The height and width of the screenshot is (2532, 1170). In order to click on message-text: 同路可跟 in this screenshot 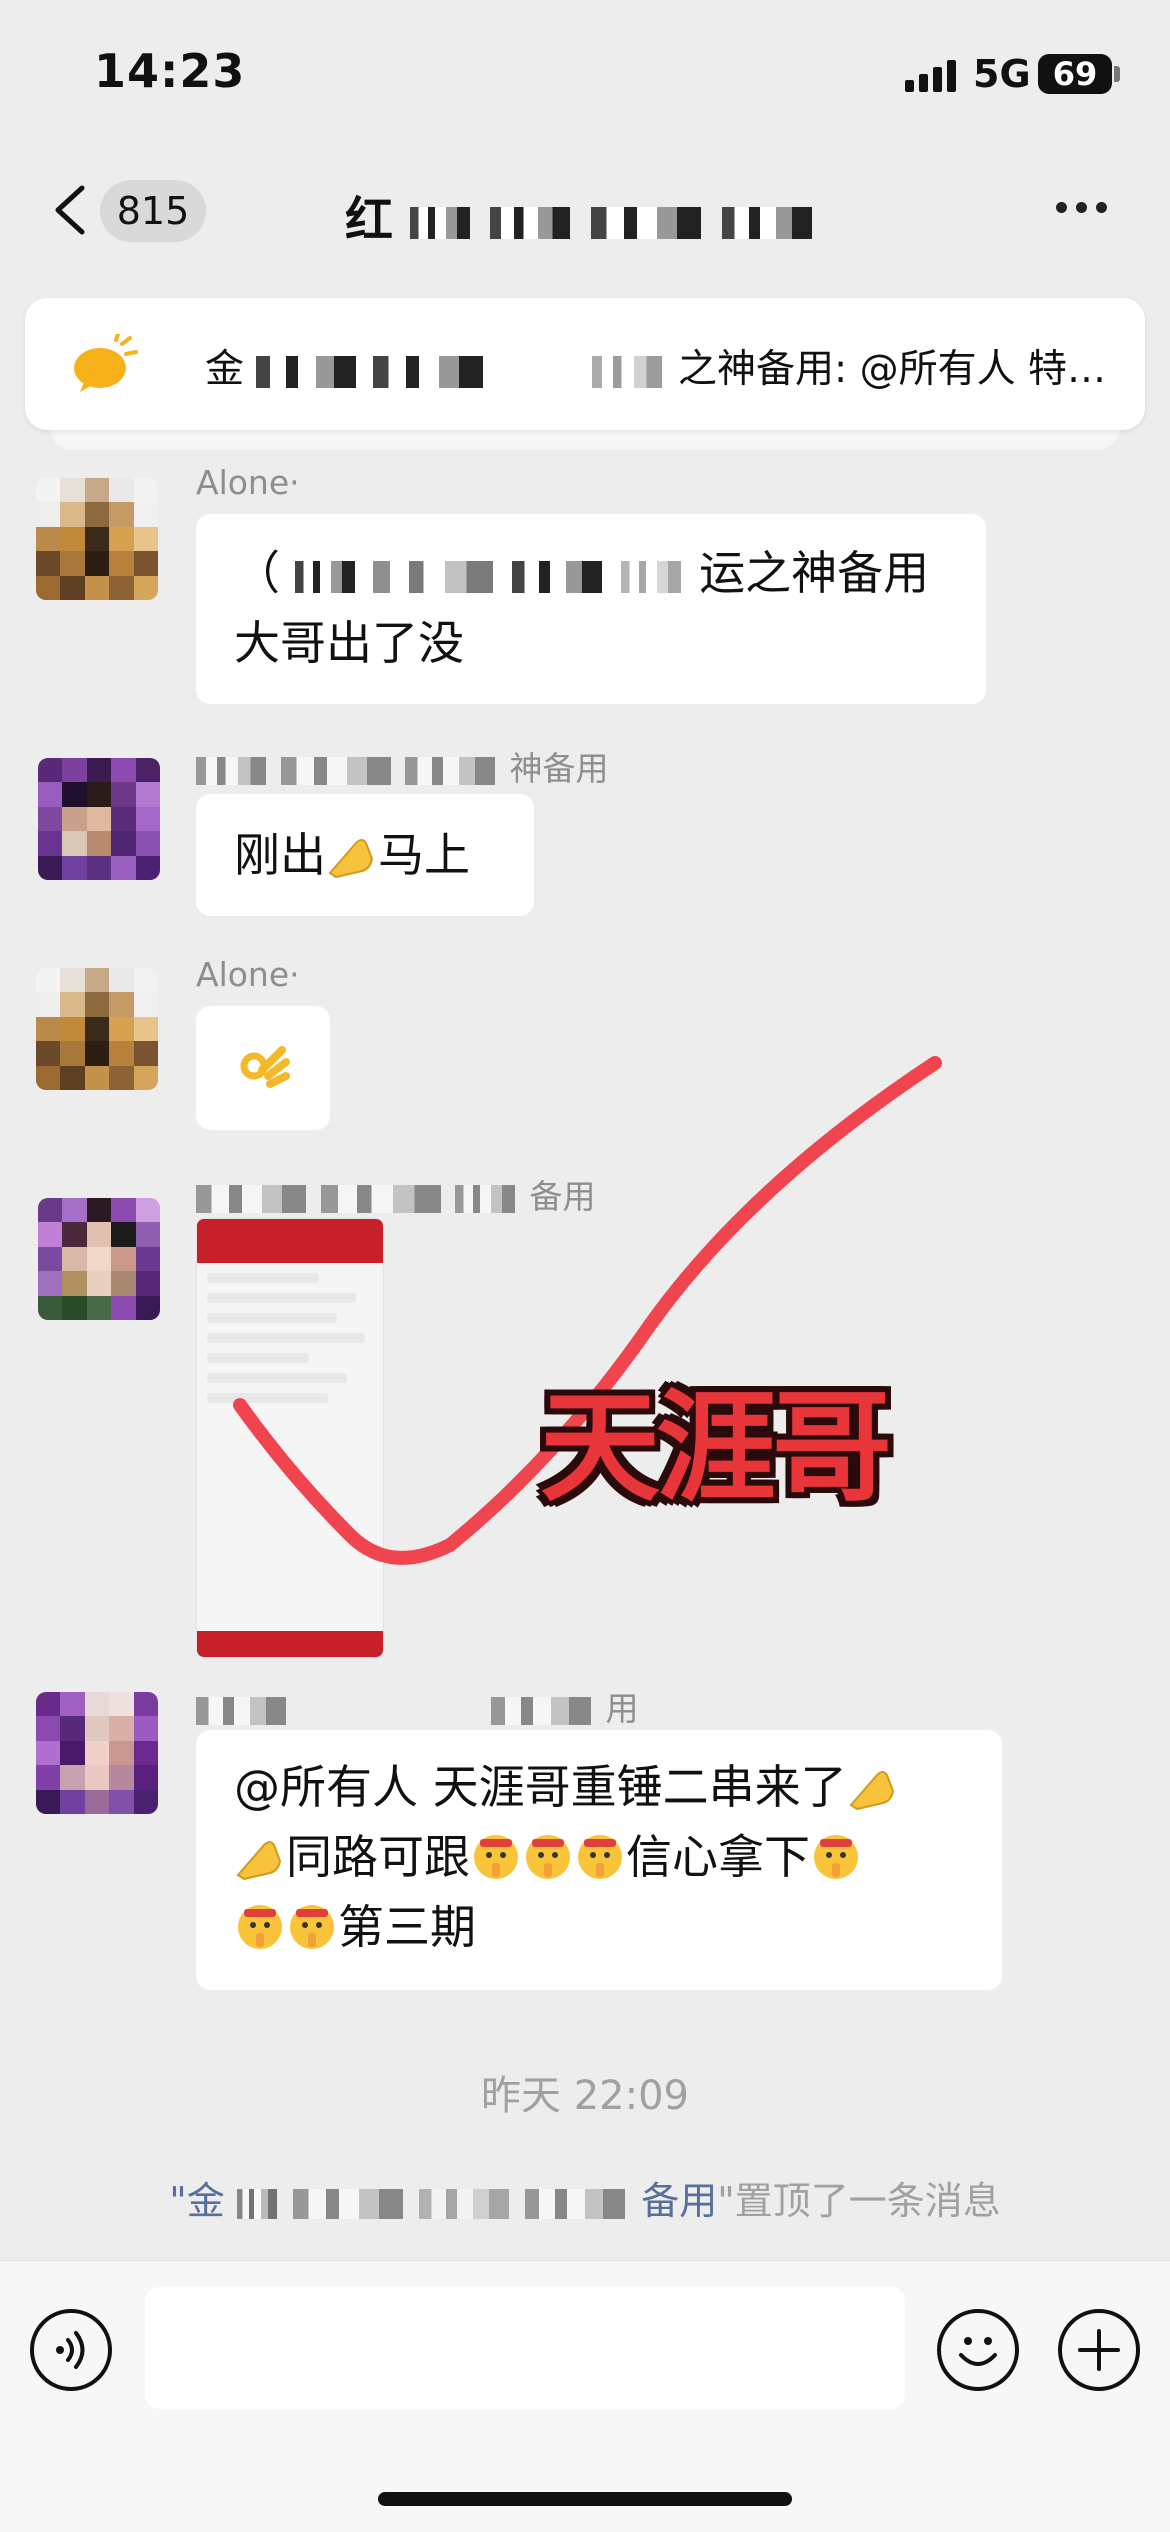, I will do `click(378, 1857)`.